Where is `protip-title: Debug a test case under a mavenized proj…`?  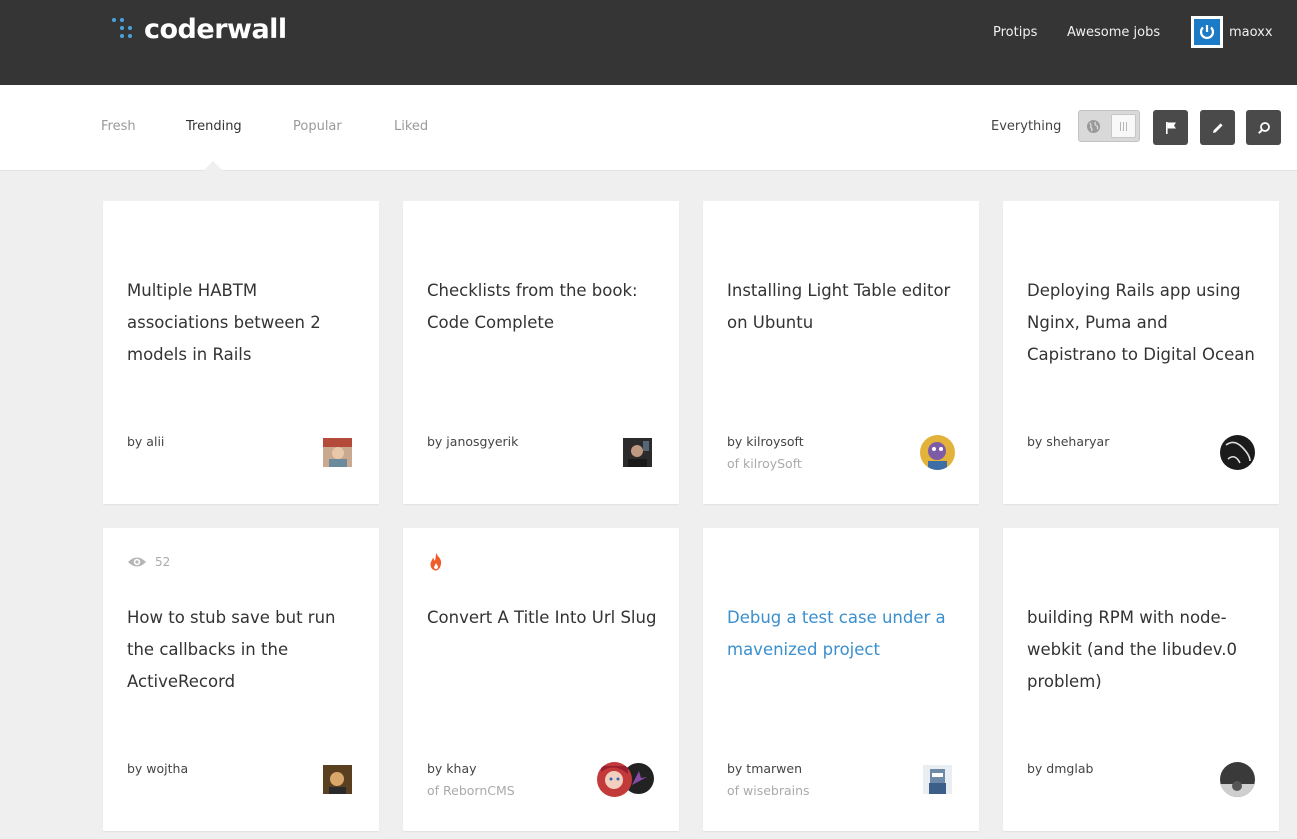
protip-title: Debug a test case under a mavenized proj… is located at coordinates (843, 634).